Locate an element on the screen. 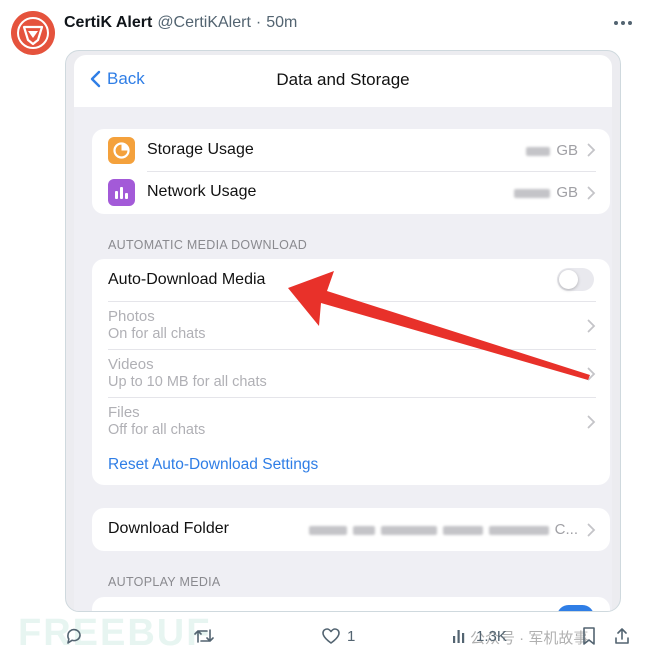 The width and height of the screenshot is (651, 665). auto-download-label: Auto-Download Media is located at coordinates (187, 279).